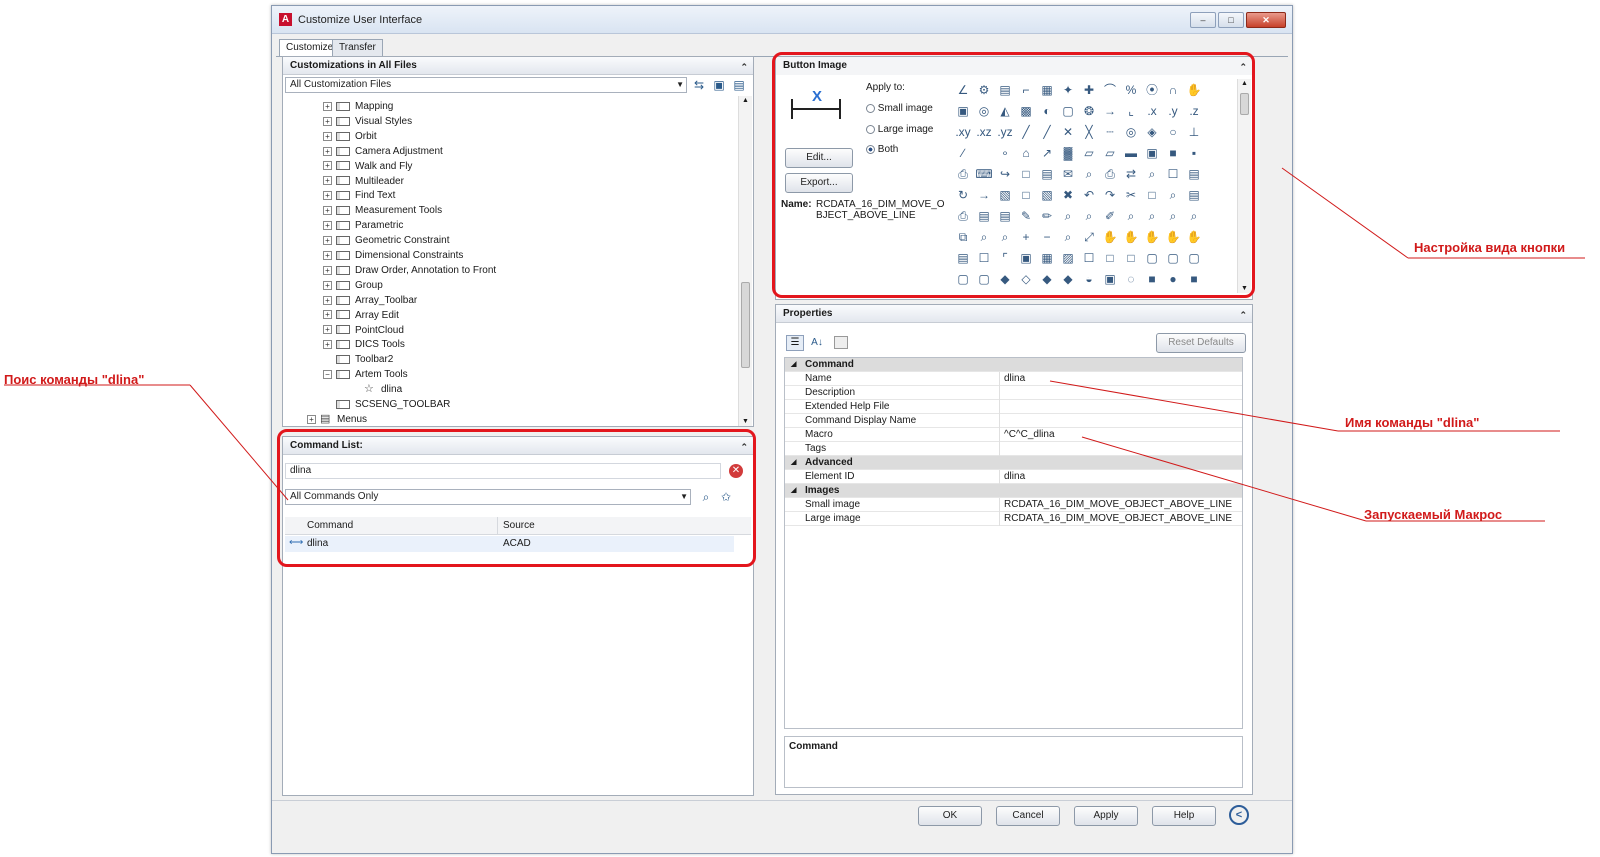 This screenshot has width=1600, height=857. What do you see at coordinates (1224, 479) in the screenshot?
I see `macro-leader` at bounding box center [1224, 479].